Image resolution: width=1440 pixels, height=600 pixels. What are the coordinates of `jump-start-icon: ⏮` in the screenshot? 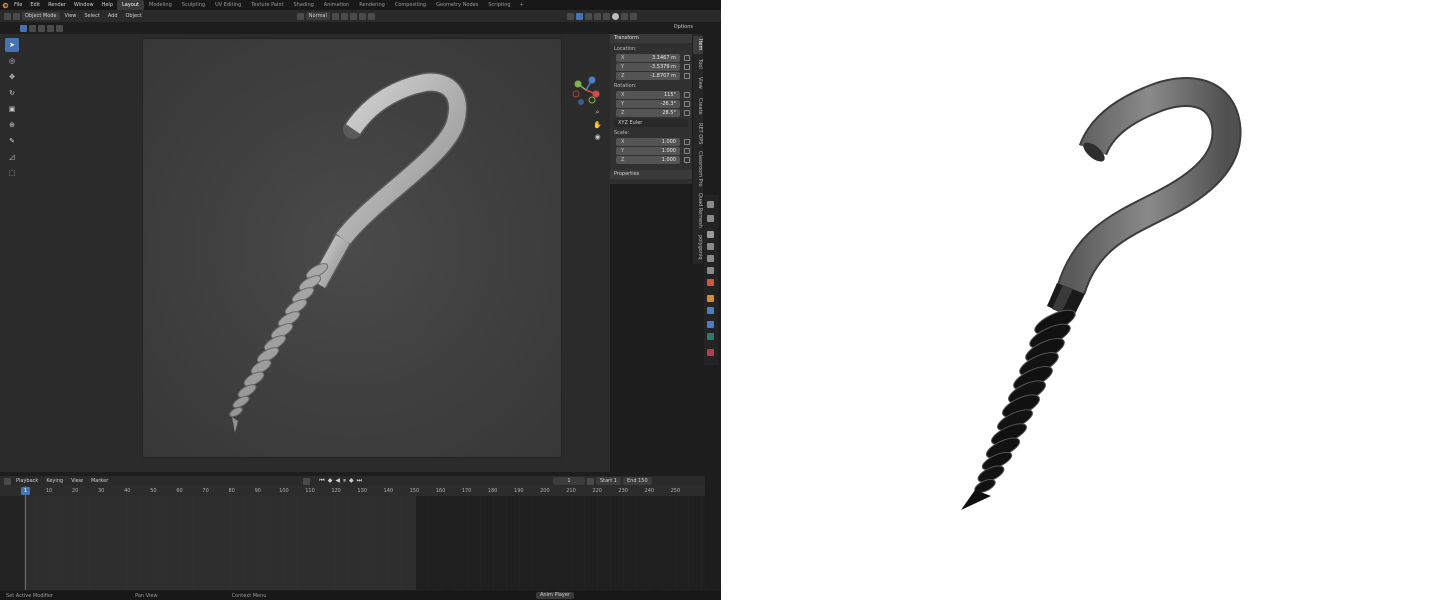 It's located at (321, 481).